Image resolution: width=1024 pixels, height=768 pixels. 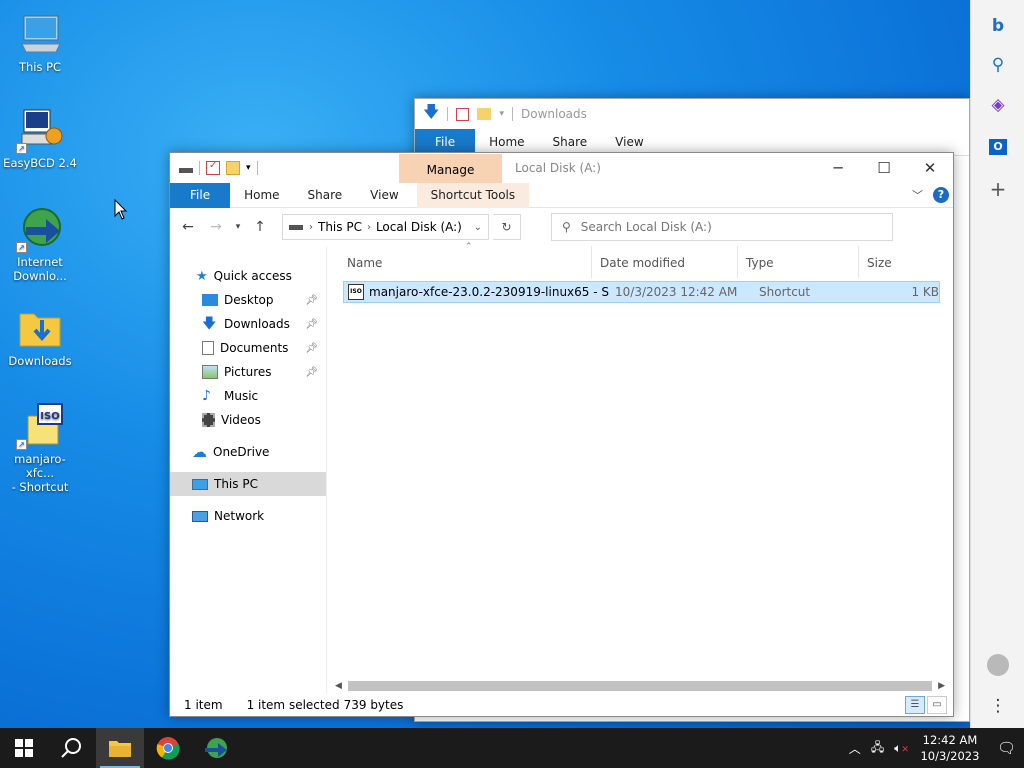 I want to click on notifications-icon: 🗨︎, so click(x=1006, y=748).